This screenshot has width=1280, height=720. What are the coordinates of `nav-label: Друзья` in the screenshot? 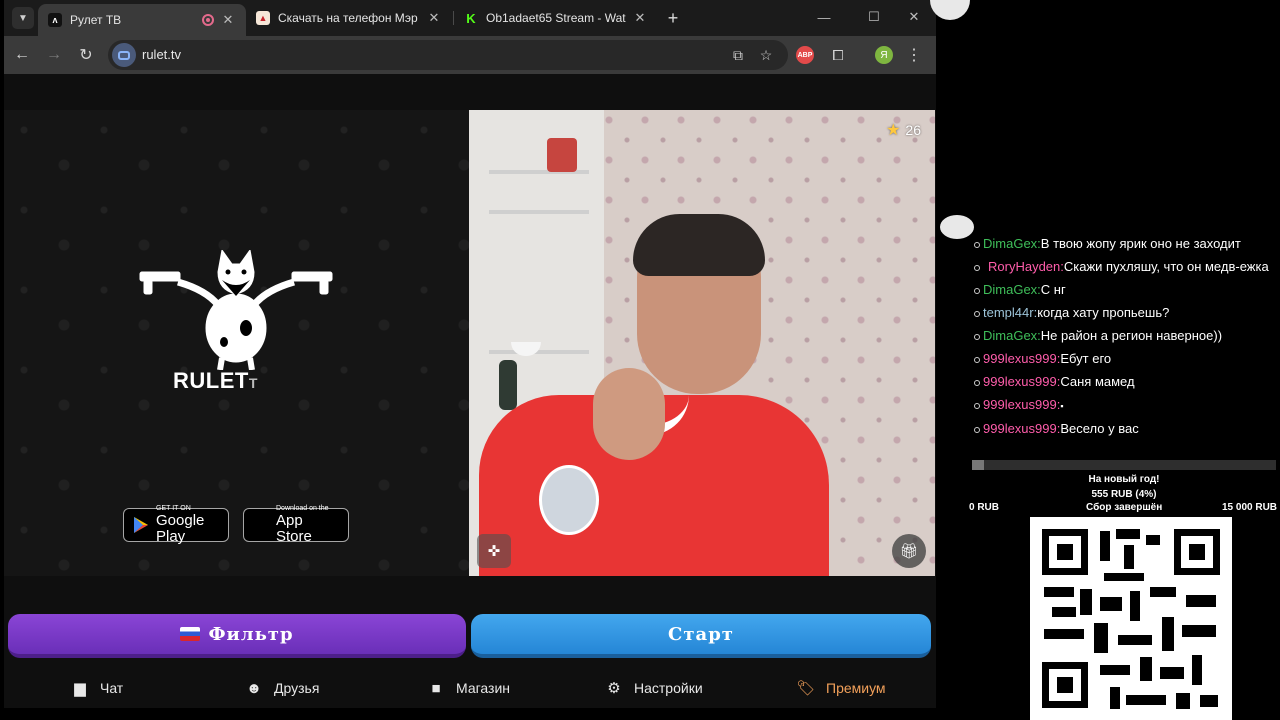 It's located at (297, 688).